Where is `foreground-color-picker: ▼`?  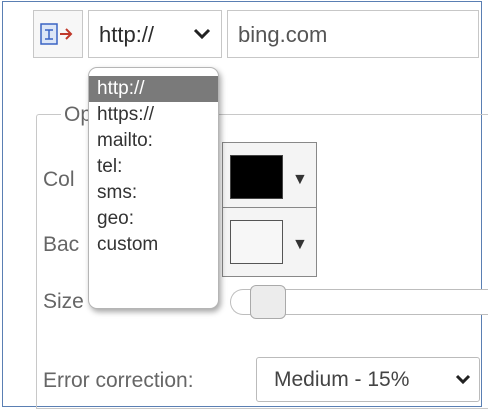 foreground-color-picker: ▼ is located at coordinates (269, 177).